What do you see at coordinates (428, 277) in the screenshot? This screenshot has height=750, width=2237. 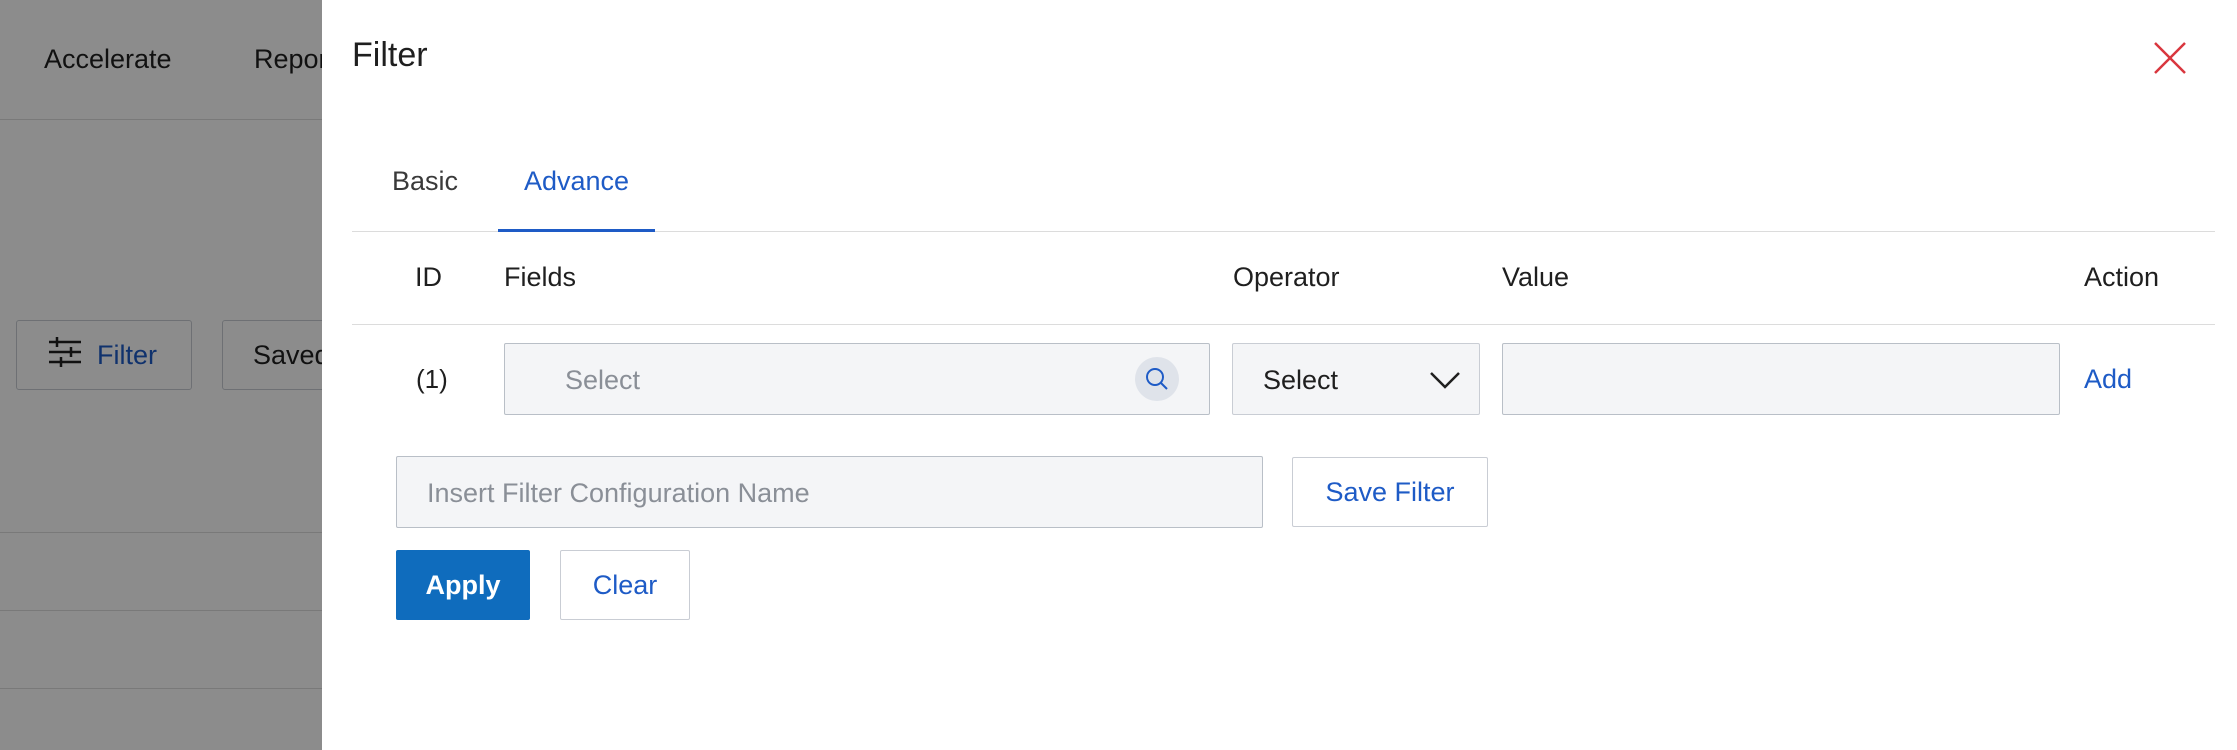 I see `column-header-id: ID` at bounding box center [428, 277].